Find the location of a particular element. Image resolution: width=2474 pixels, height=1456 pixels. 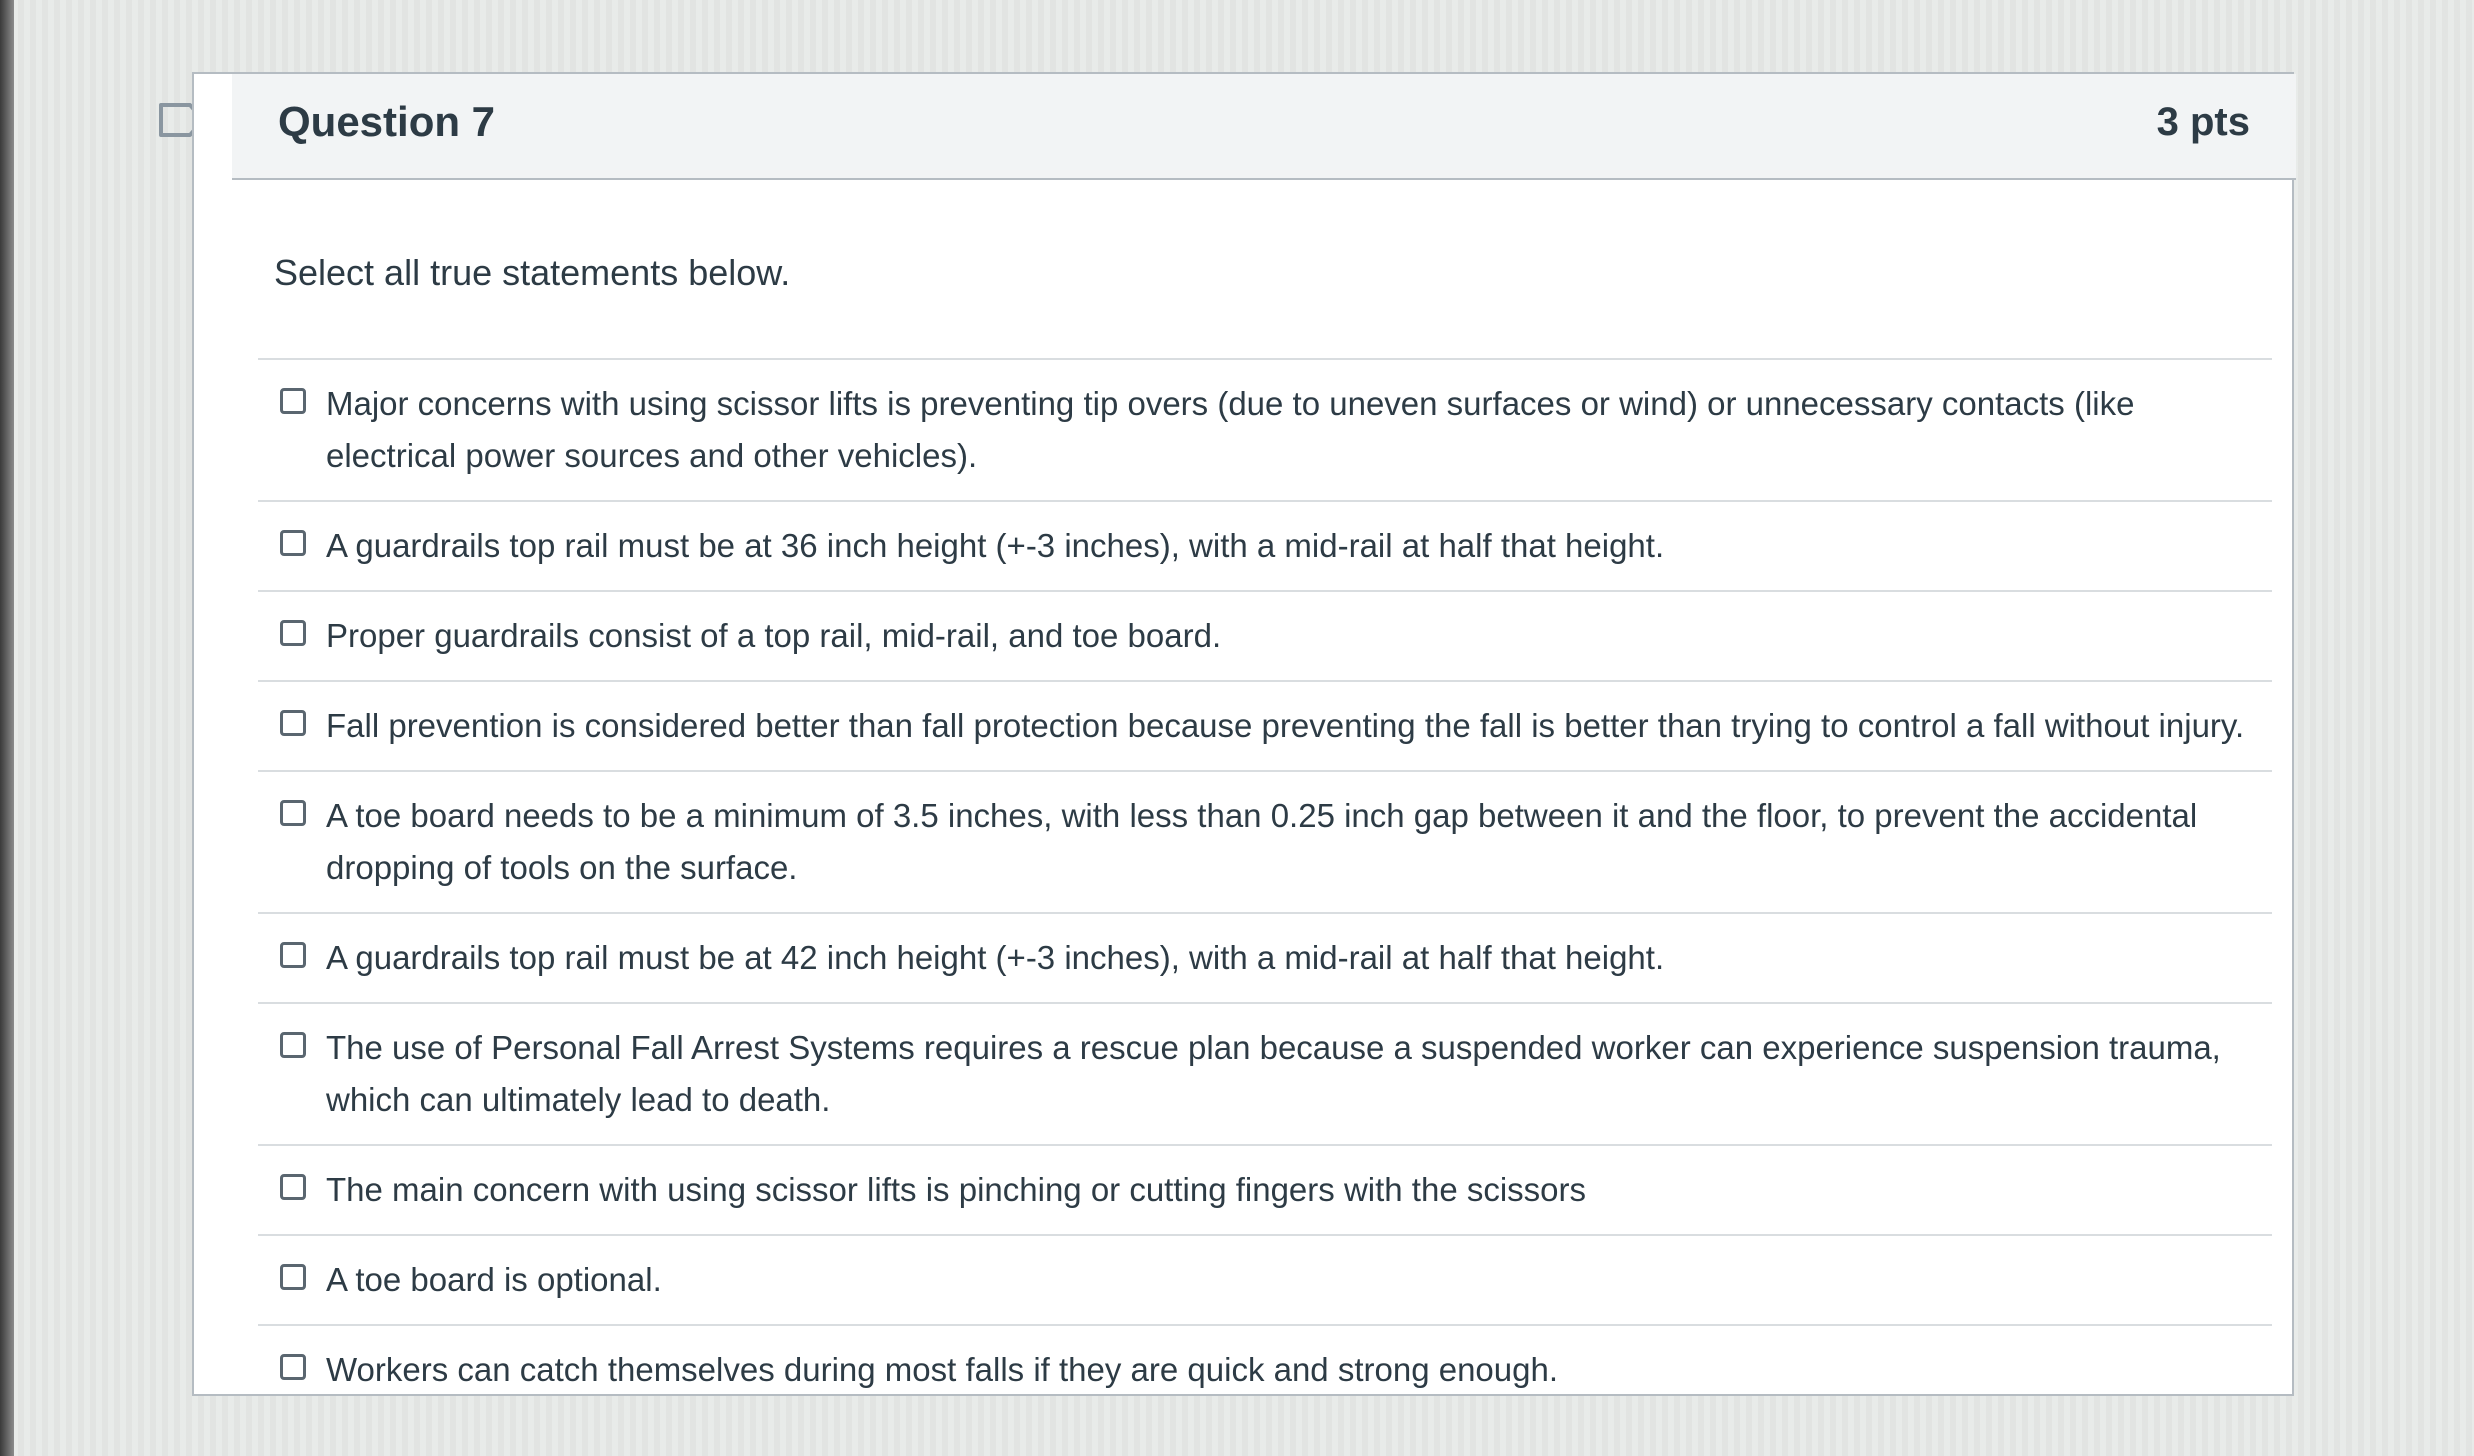

question-points: 3 pts is located at coordinates (2203, 122).